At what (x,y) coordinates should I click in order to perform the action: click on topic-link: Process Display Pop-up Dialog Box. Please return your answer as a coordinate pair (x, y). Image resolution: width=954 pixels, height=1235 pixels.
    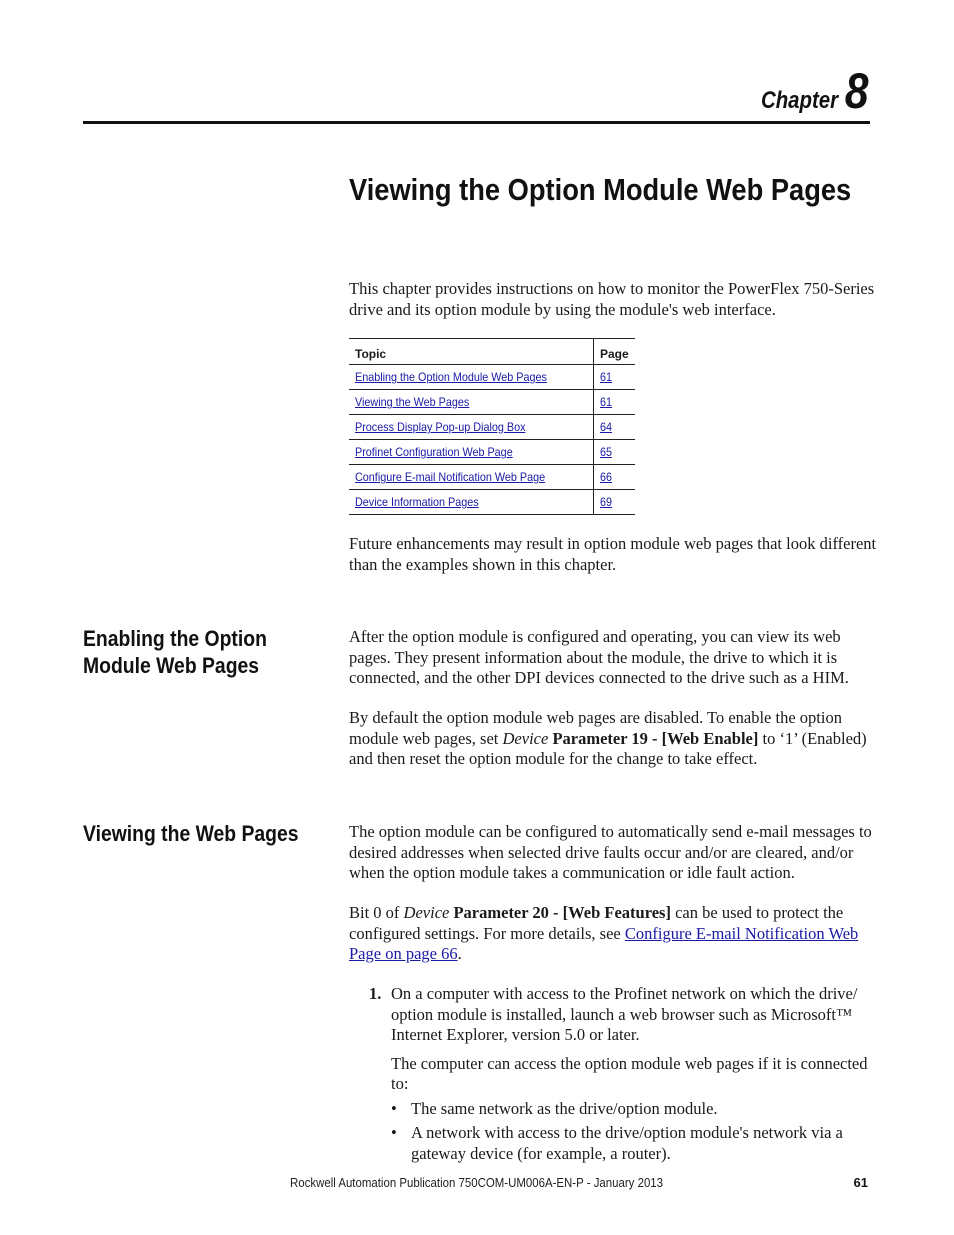
    Looking at the image, I should click on (440, 427).